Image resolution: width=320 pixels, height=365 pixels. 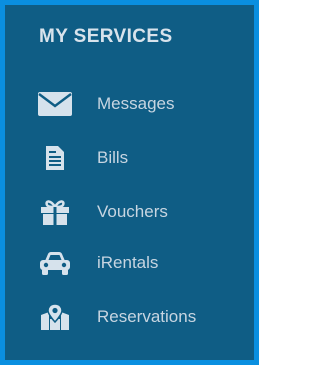 I want to click on menu-item-irentals: iRentals, so click(x=129, y=263).